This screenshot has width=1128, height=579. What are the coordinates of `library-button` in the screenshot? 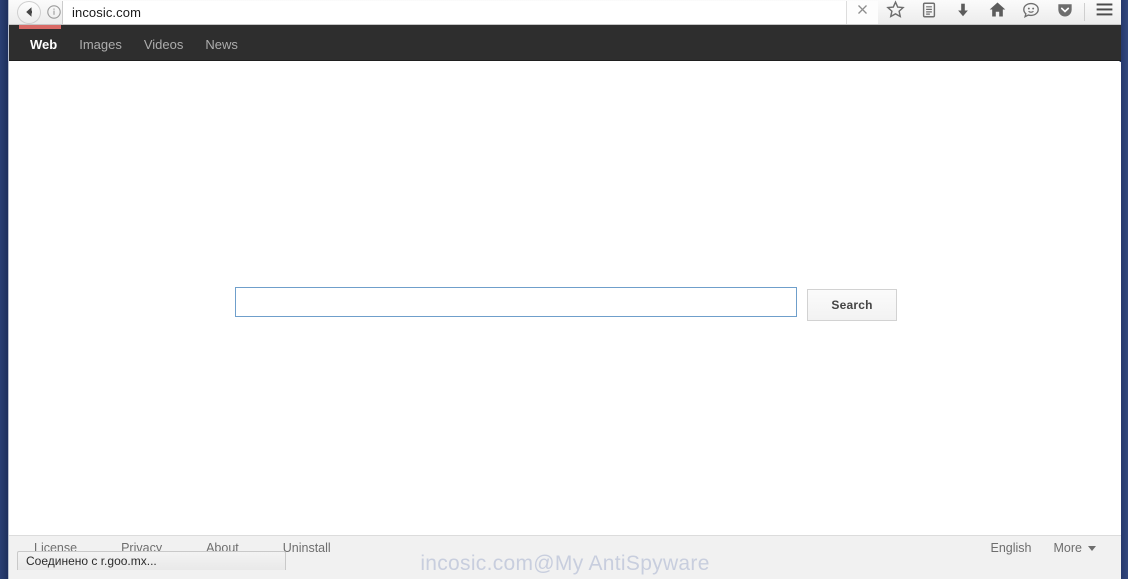 It's located at (929, 12).